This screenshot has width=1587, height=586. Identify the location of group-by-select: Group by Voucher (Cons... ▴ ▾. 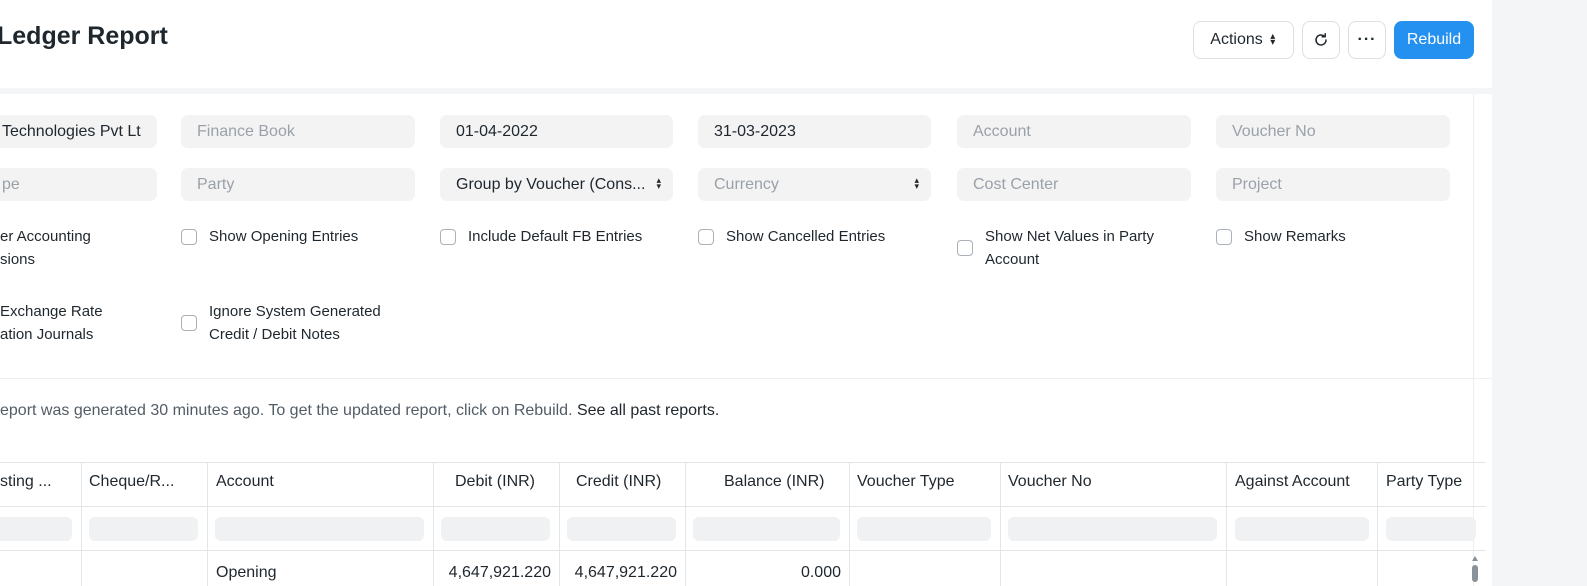
(556, 184).